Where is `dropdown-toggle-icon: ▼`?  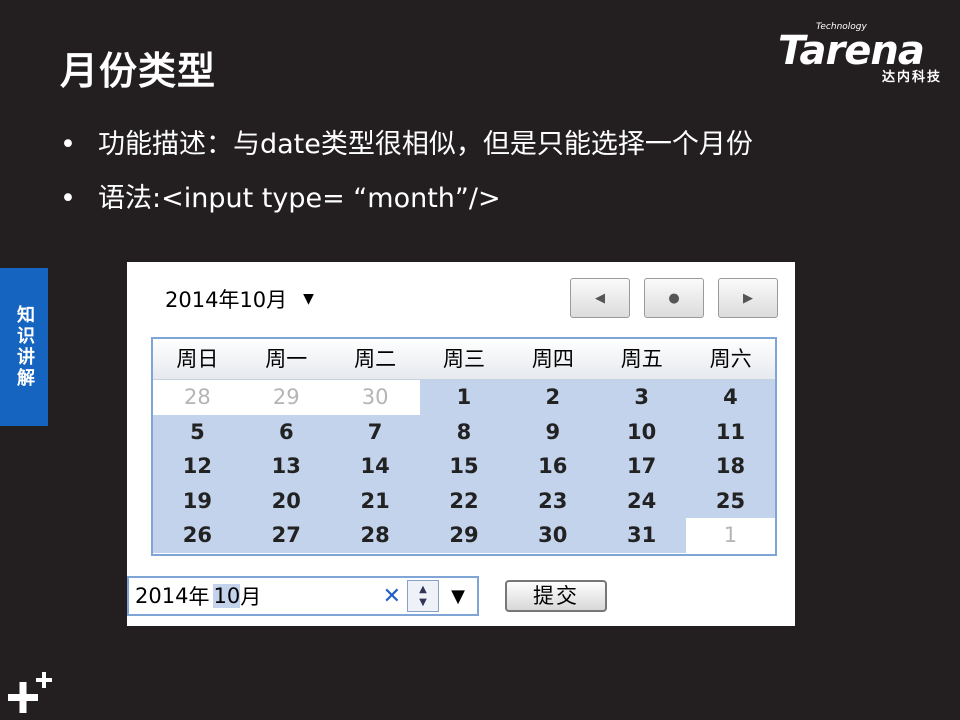
dropdown-toggle-icon: ▼ is located at coordinates (458, 596).